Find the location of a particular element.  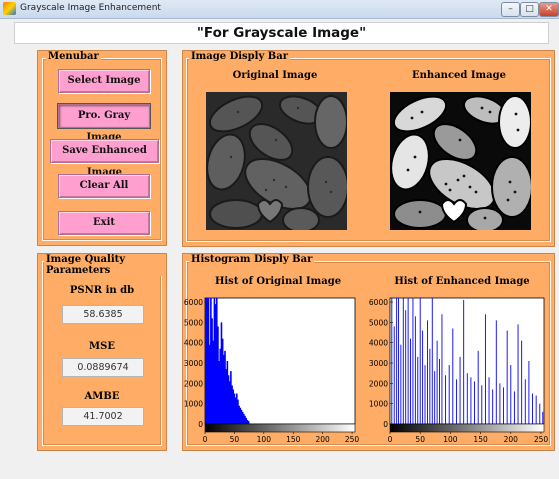

enhanced-y-tick-label: 0 is located at coordinates (385, 424).